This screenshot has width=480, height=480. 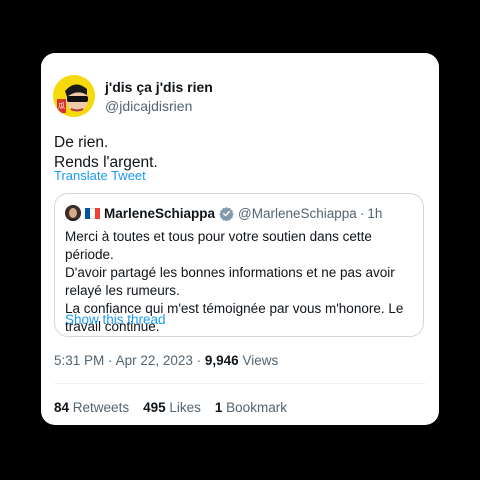 What do you see at coordinates (256, 407) in the screenshot?
I see `bookmarks-label: Bookmark` at bounding box center [256, 407].